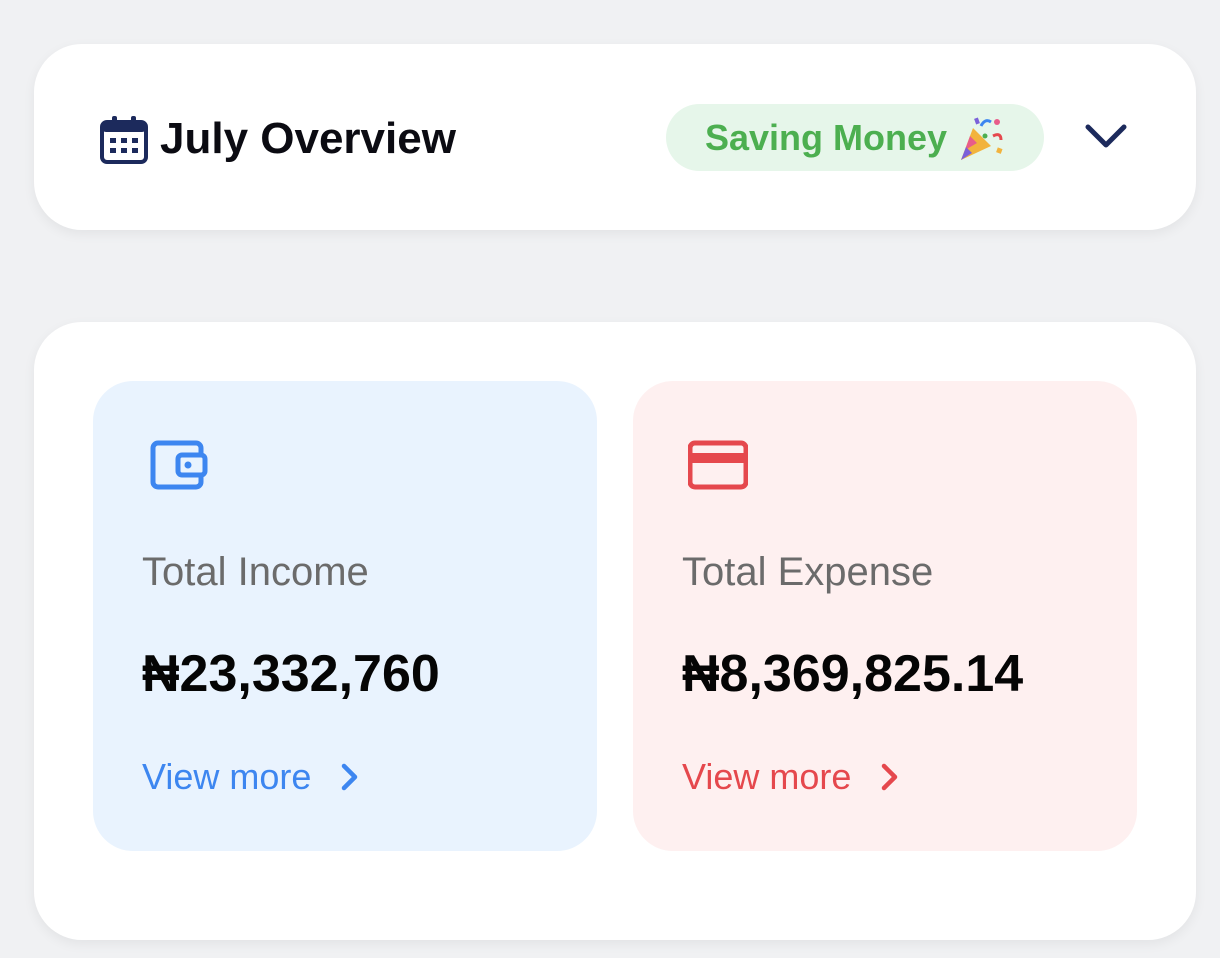 Image resolution: width=1220 pixels, height=958 pixels. What do you see at coordinates (853, 674) in the screenshot?
I see `expense-amount: ₦8,369,825.14` at bounding box center [853, 674].